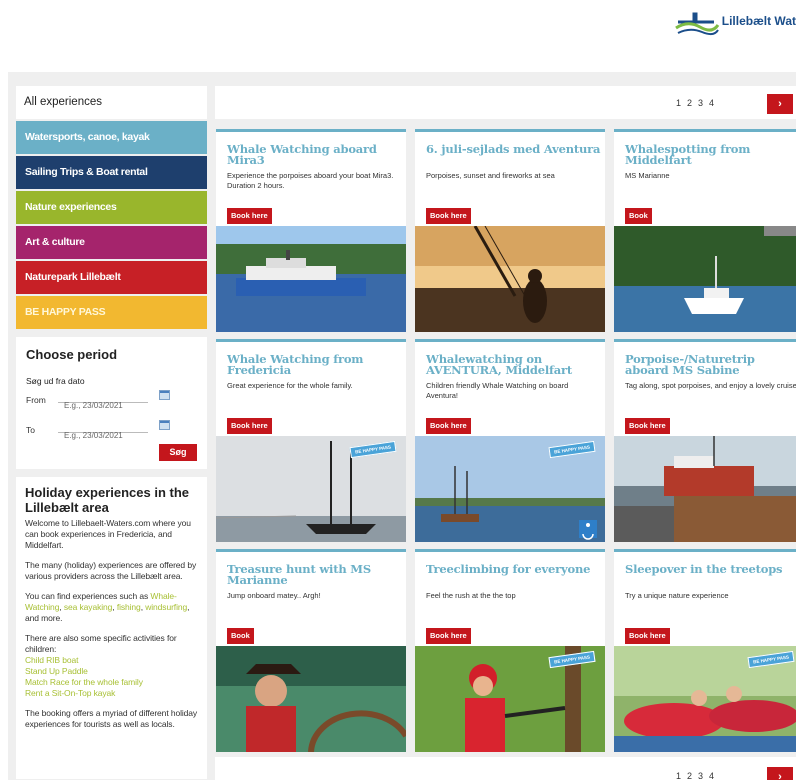  What do you see at coordinates (314, 364) in the screenshot?
I see `card-title: Whale Watching from Fredericia` at bounding box center [314, 364].